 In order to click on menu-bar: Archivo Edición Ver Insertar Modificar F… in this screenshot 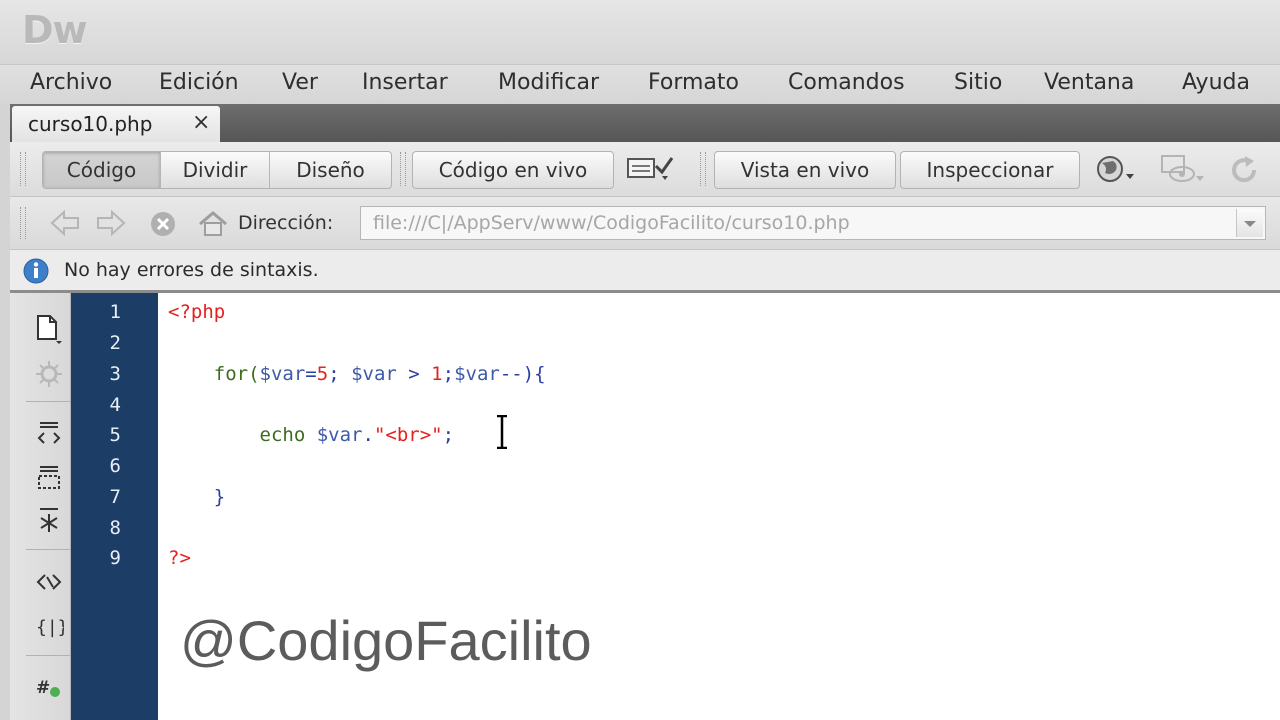, I will do `click(640, 83)`.